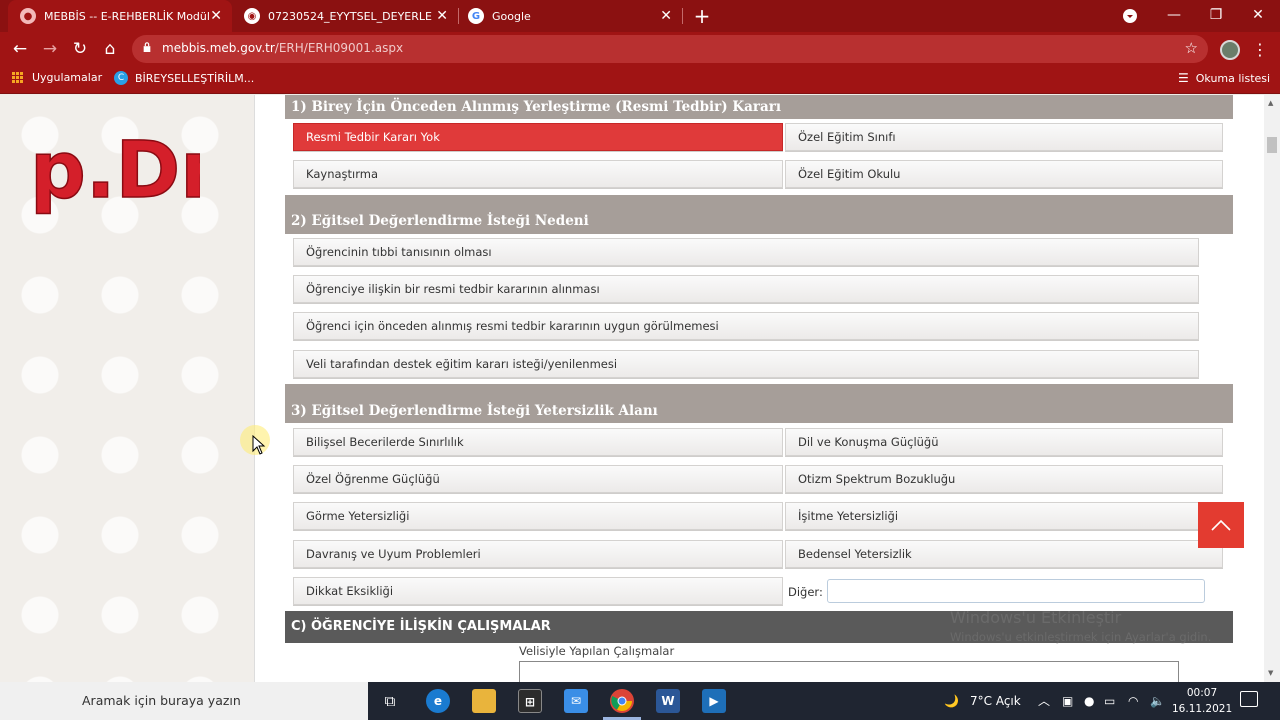 This screenshot has width=1280, height=720. What do you see at coordinates (1230, 50) in the screenshot?
I see `profile-avatar` at bounding box center [1230, 50].